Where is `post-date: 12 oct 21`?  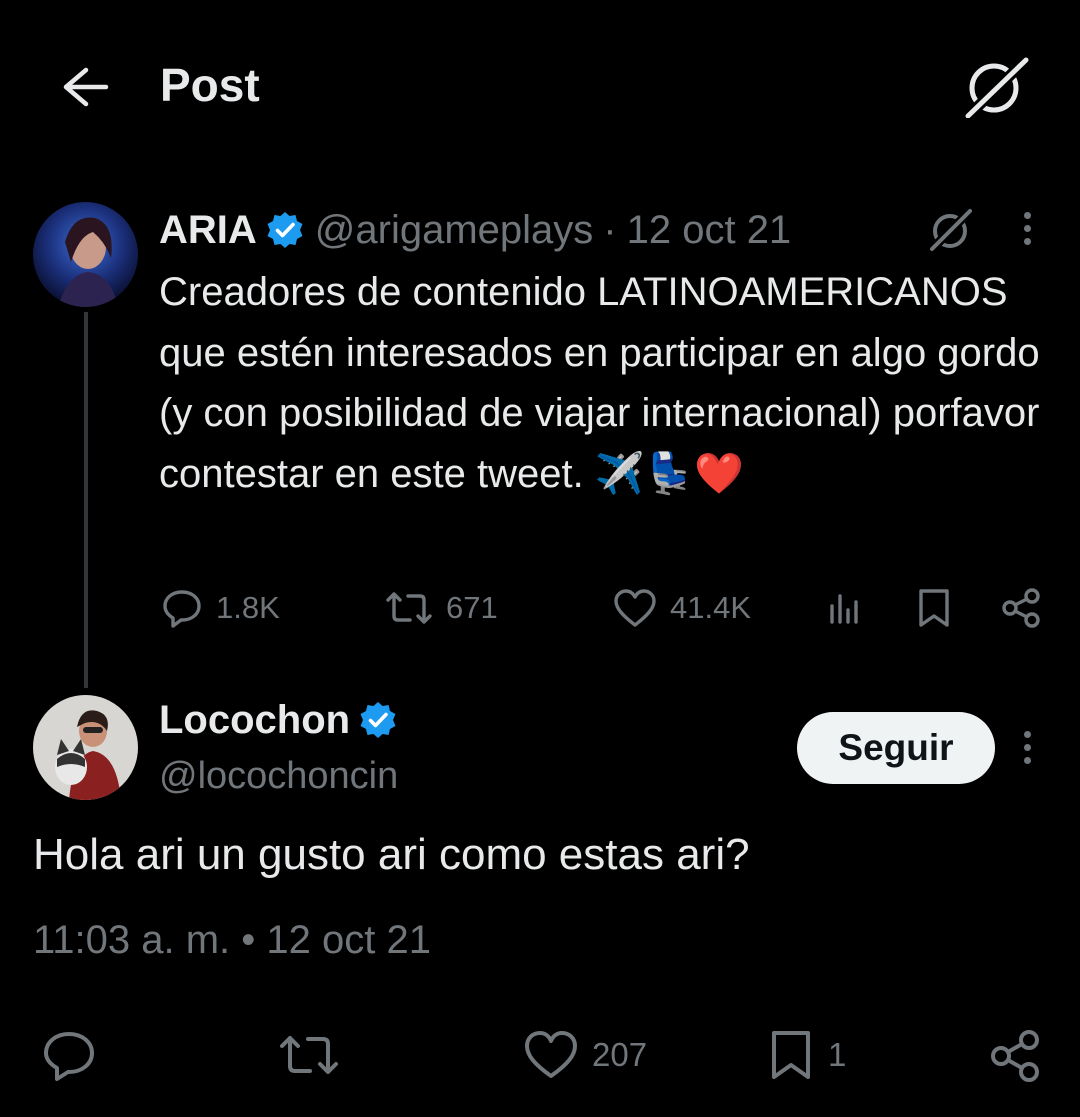
post-date: 12 oct 21 is located at coordinates (709, 230).